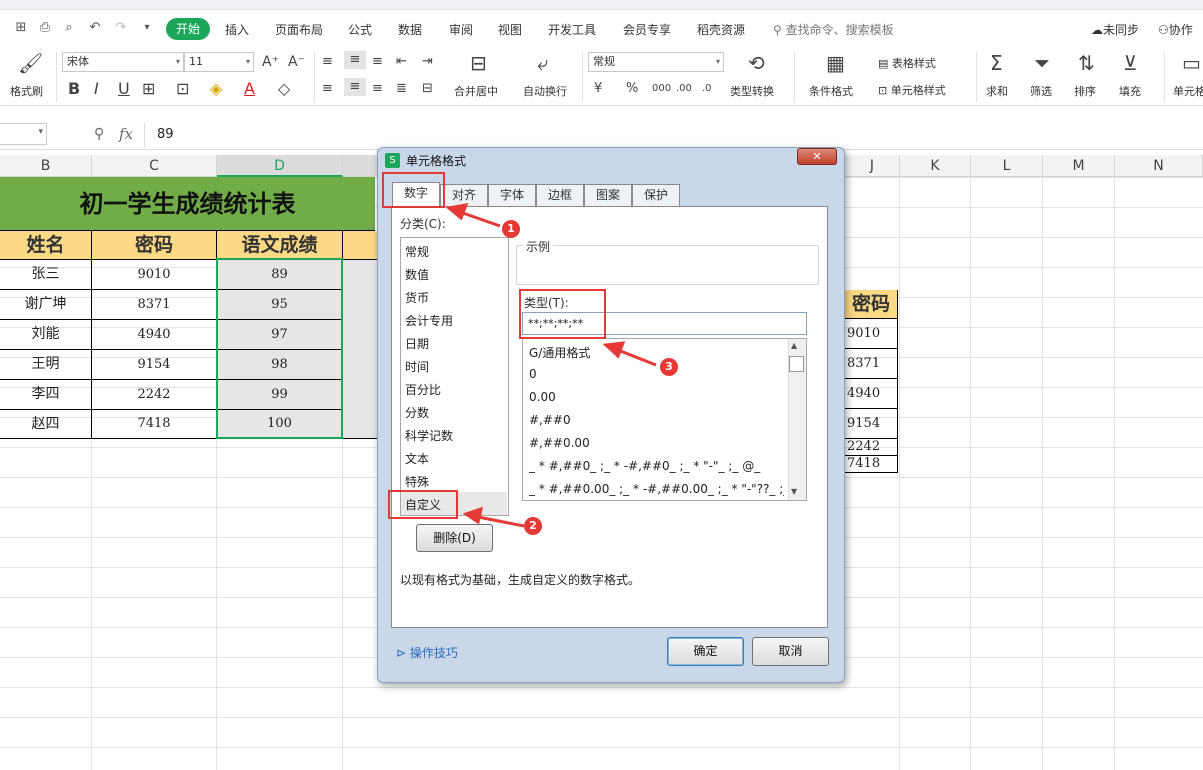  Describe the element at coordinates (533, 526) in the screenshot. I see `annotation-badge-2: 2` at that location.